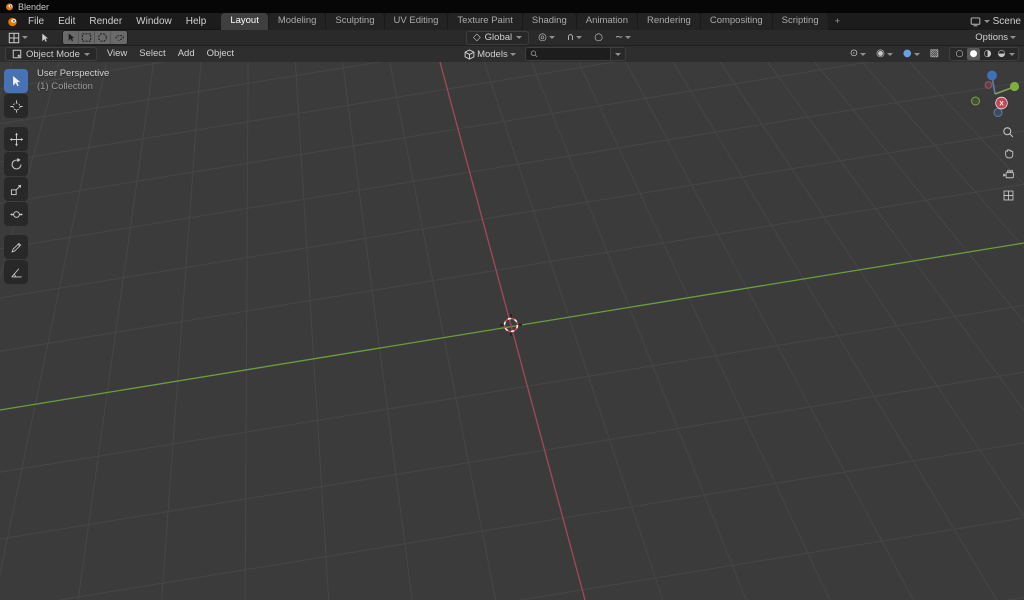 The height and width of the screenshot is (600, 1024). I want to click on select-lasso-button, so click(119, 37).